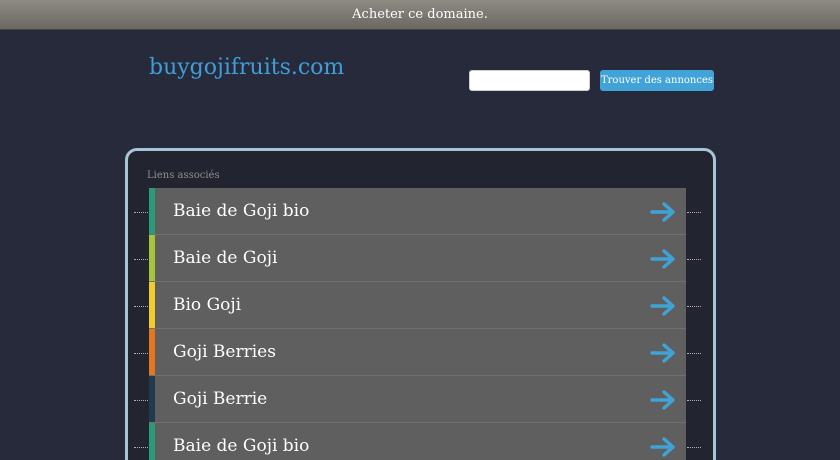 The height and width of the screenshot is (460, 840). I want to click on related-link-6: Baie de Goji bio, so click(417, 441).